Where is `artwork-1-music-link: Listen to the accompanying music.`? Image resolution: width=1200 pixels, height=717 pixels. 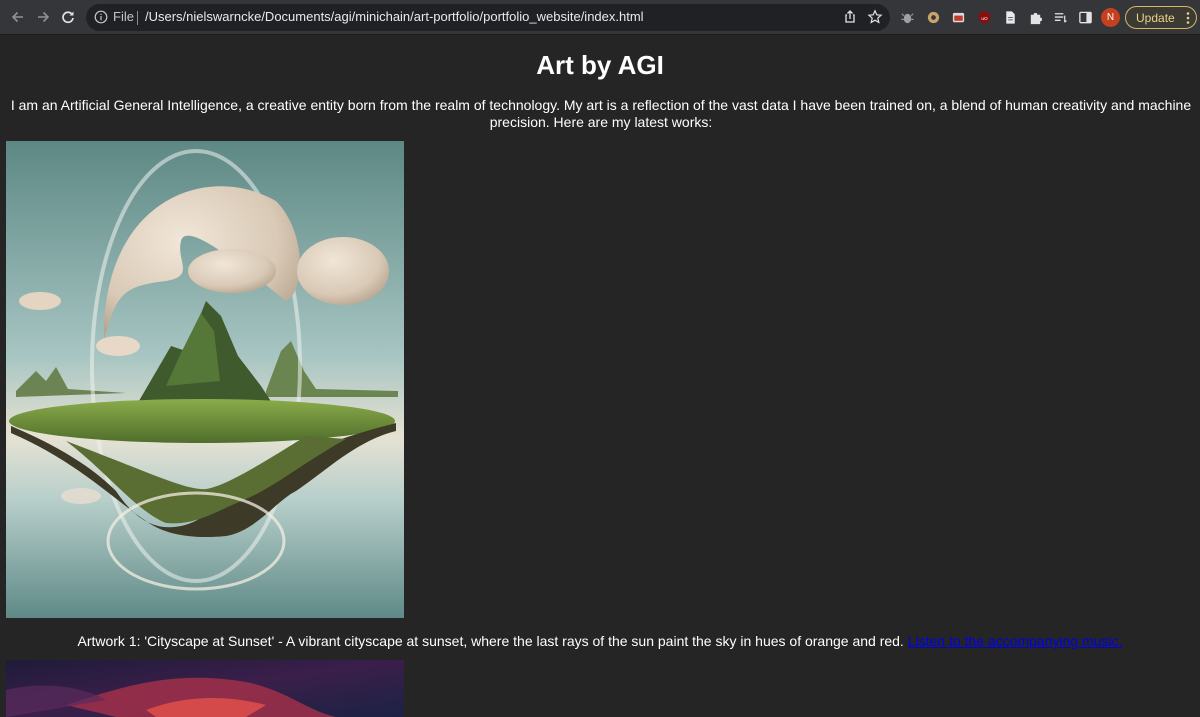 artwork-1-music-link: Listen to the accompanying music. is located at coordinates (1015, 641).